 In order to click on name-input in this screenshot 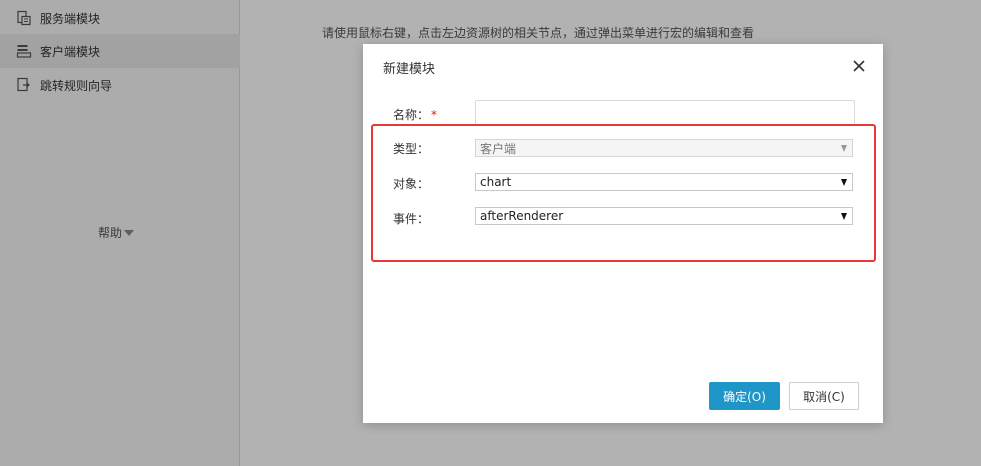, I will do `click(665, 113)`.